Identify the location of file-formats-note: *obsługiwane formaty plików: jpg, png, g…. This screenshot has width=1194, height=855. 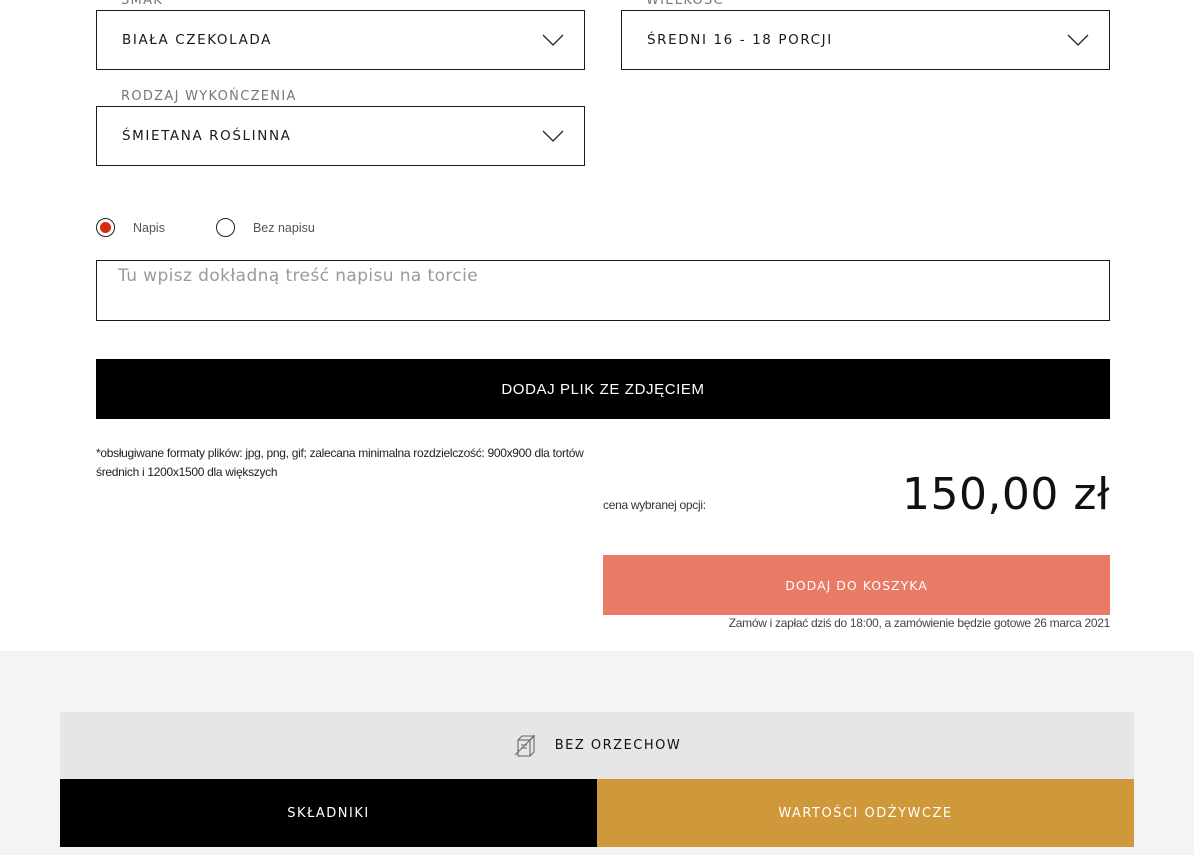
(340, 462).